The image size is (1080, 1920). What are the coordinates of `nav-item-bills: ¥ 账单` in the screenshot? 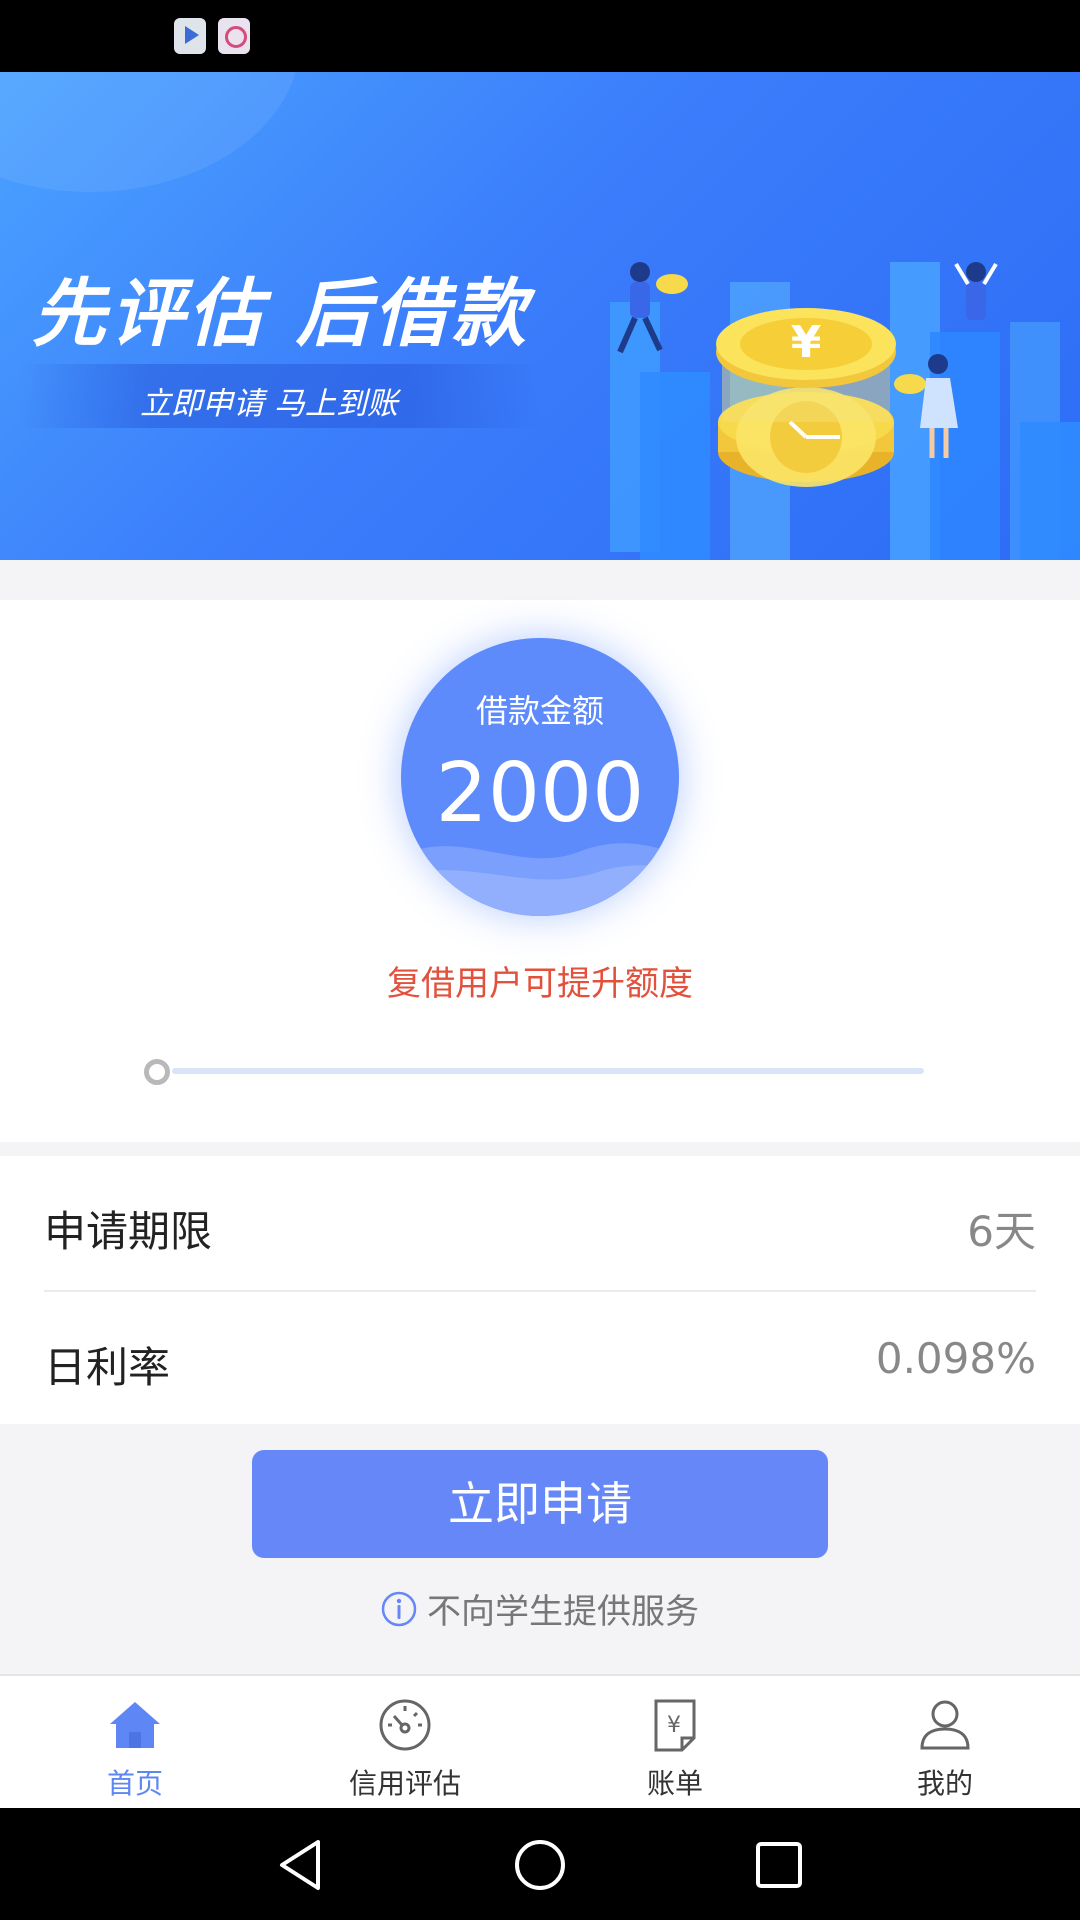 It's located at (675, 1743).